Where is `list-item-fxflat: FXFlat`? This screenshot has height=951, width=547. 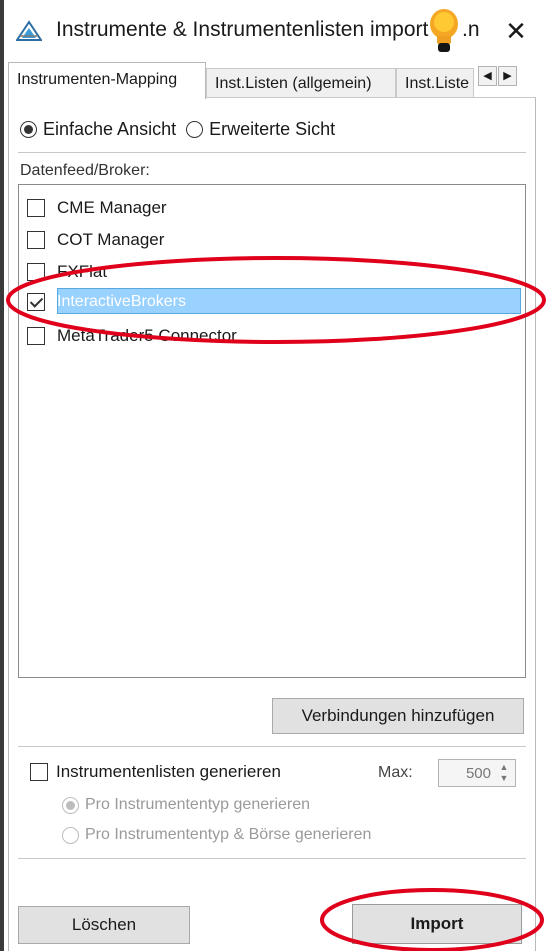 list-item-fxflat: FXFlat is located at coordinates (272, 272).